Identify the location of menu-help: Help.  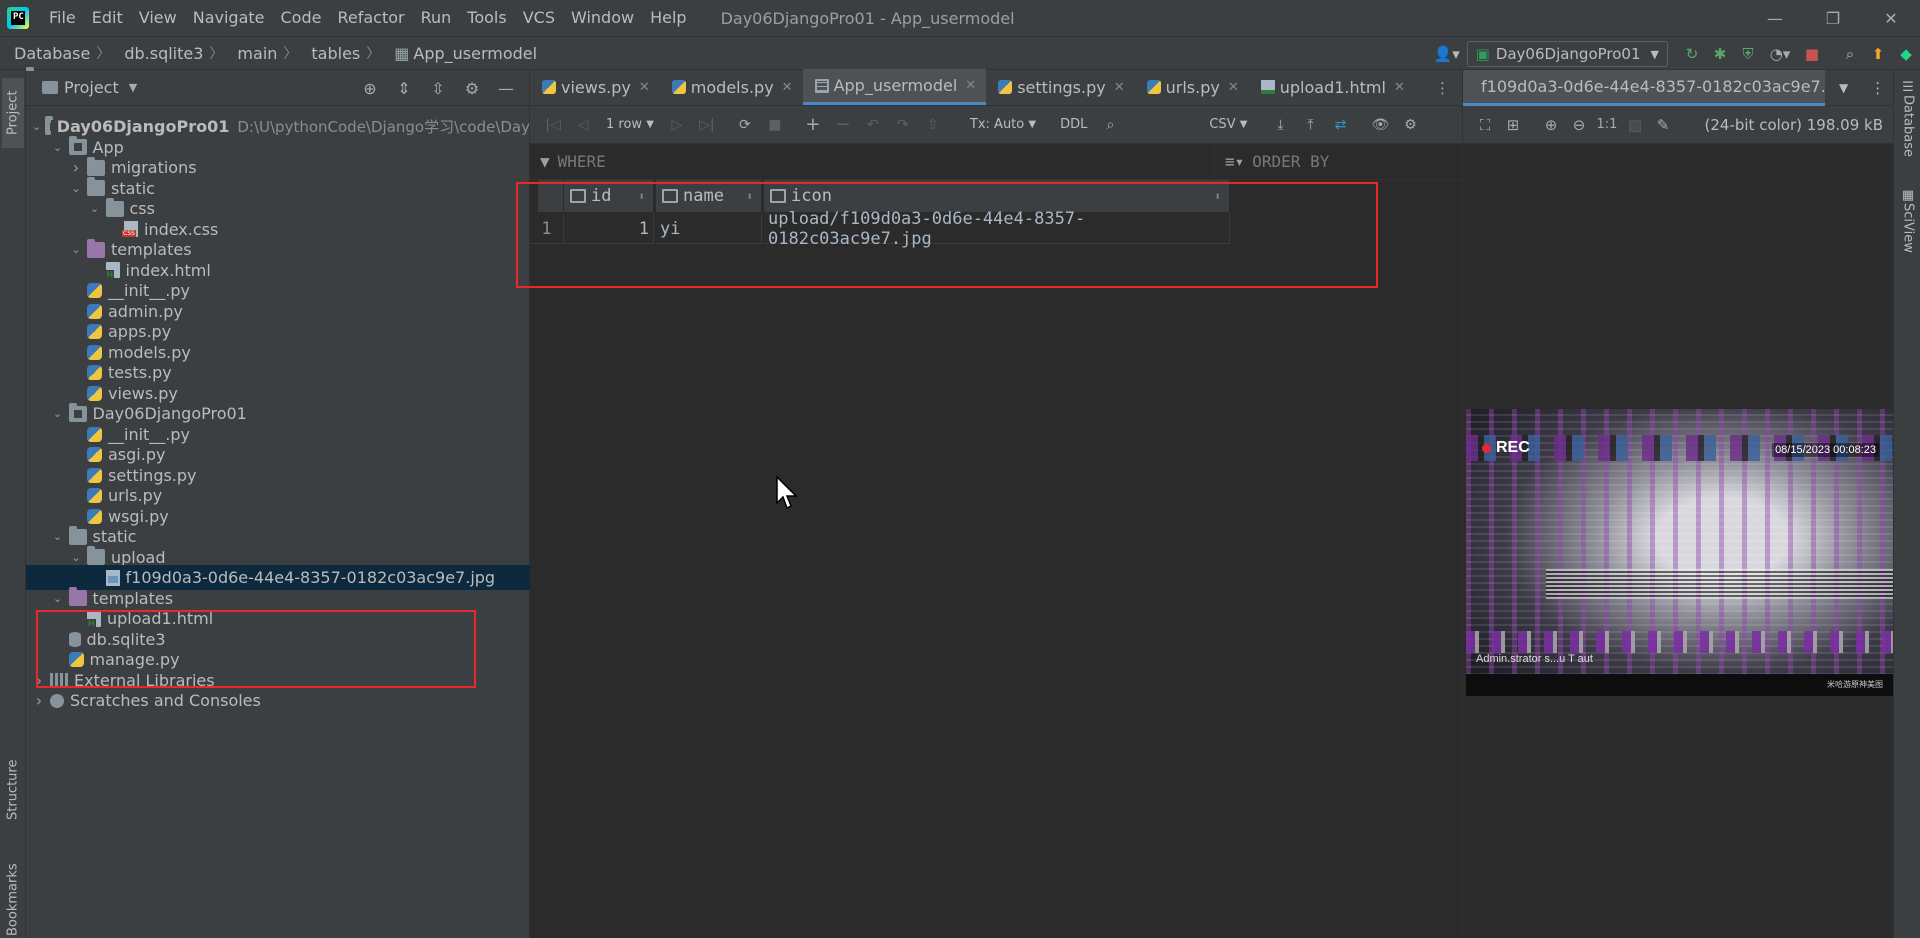
(668, 18).